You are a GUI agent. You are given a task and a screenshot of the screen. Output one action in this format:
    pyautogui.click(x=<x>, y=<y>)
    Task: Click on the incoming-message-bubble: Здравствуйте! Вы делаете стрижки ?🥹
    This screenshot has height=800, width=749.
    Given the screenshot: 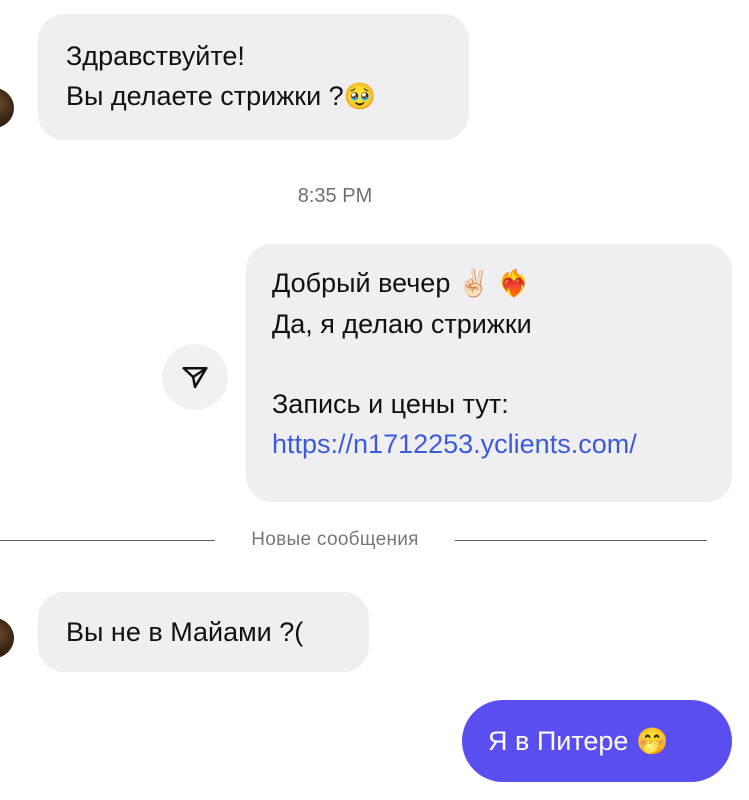 What is the action you would take?
    pyautogui.click(x=253, y=77)
    